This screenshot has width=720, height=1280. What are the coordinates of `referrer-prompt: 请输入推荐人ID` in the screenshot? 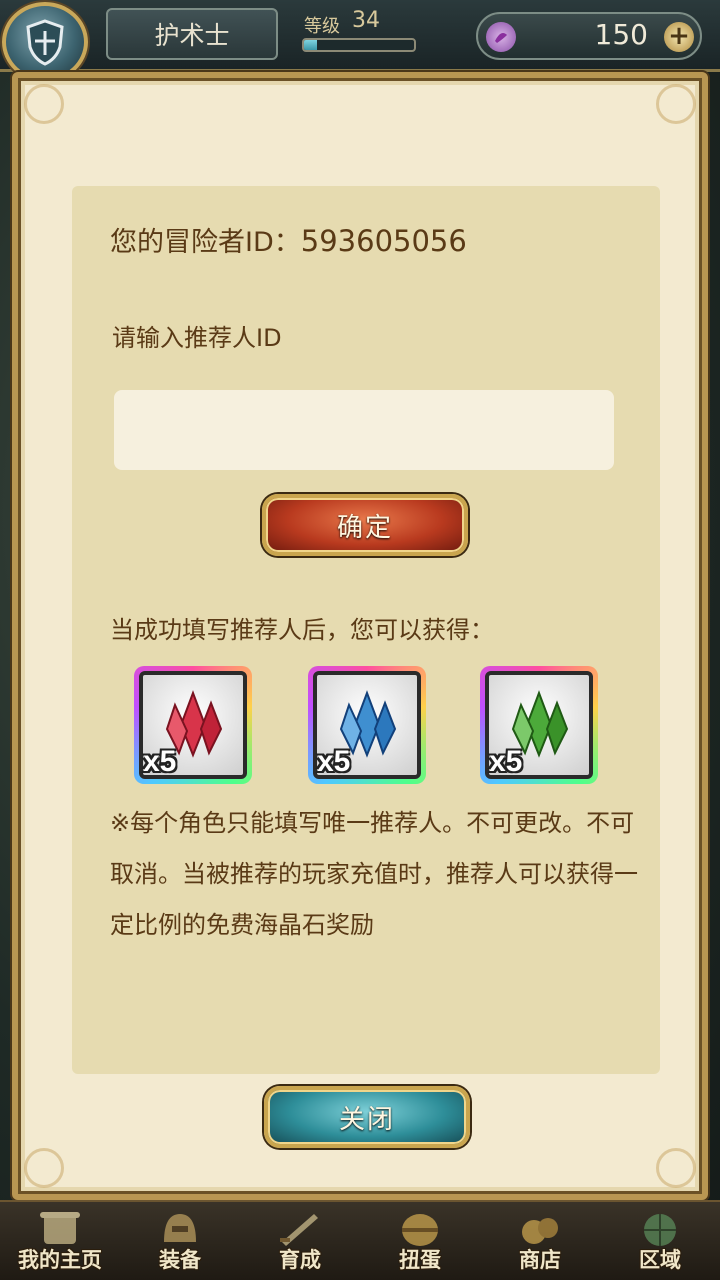 It's located at (197, 338).